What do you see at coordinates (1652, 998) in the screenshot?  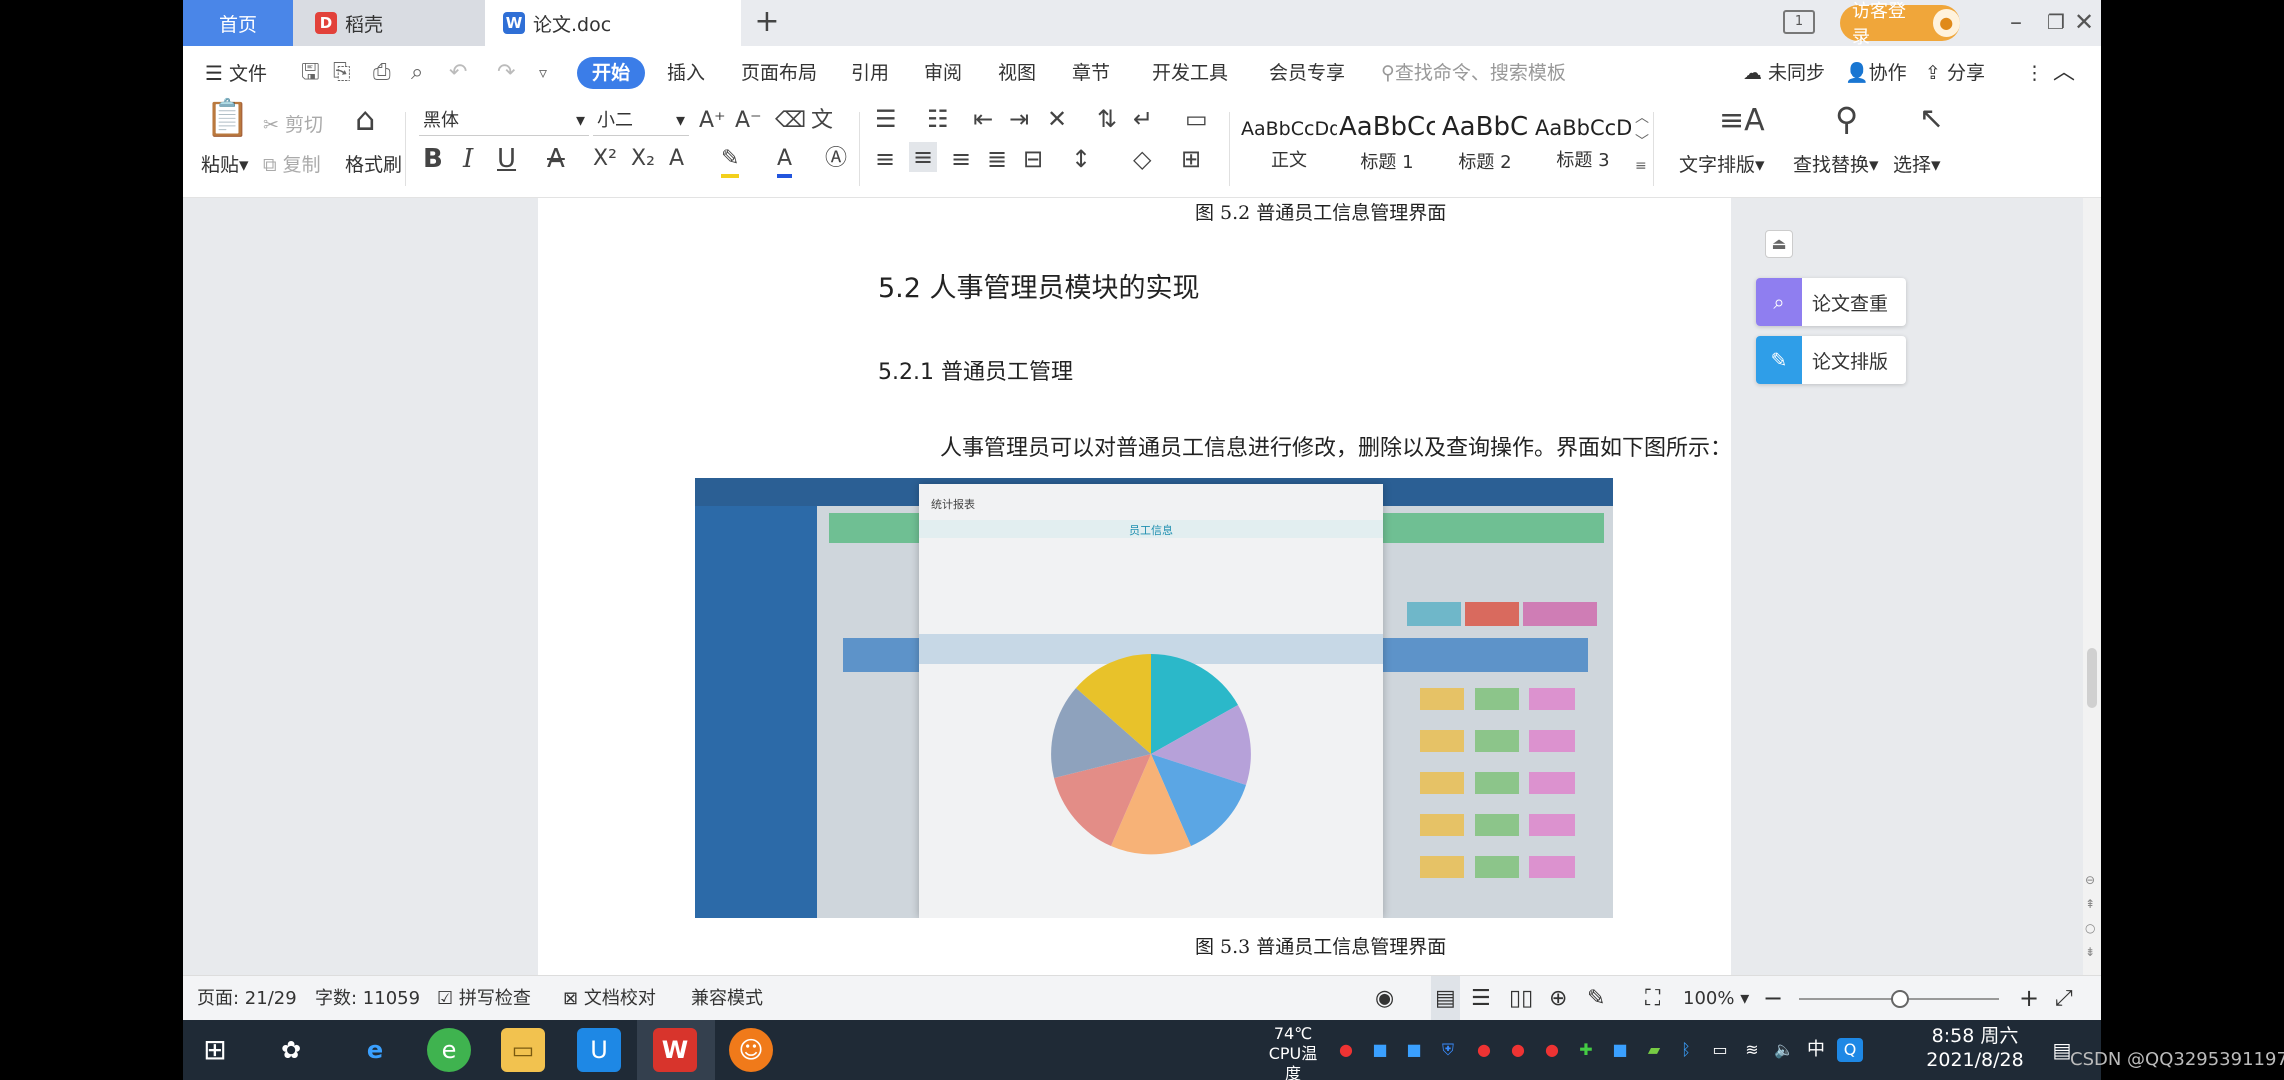 I see `fit-page-icon: ⛶` at bounding box center [1652, 998].